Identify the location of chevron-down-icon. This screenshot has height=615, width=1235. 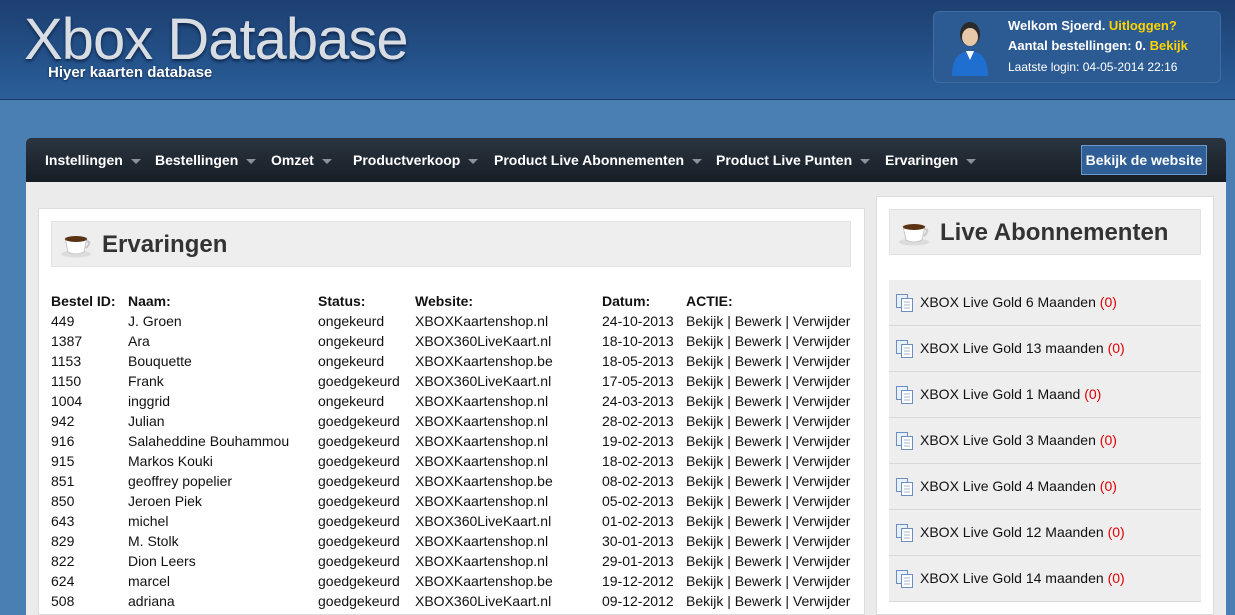
(251, 161).